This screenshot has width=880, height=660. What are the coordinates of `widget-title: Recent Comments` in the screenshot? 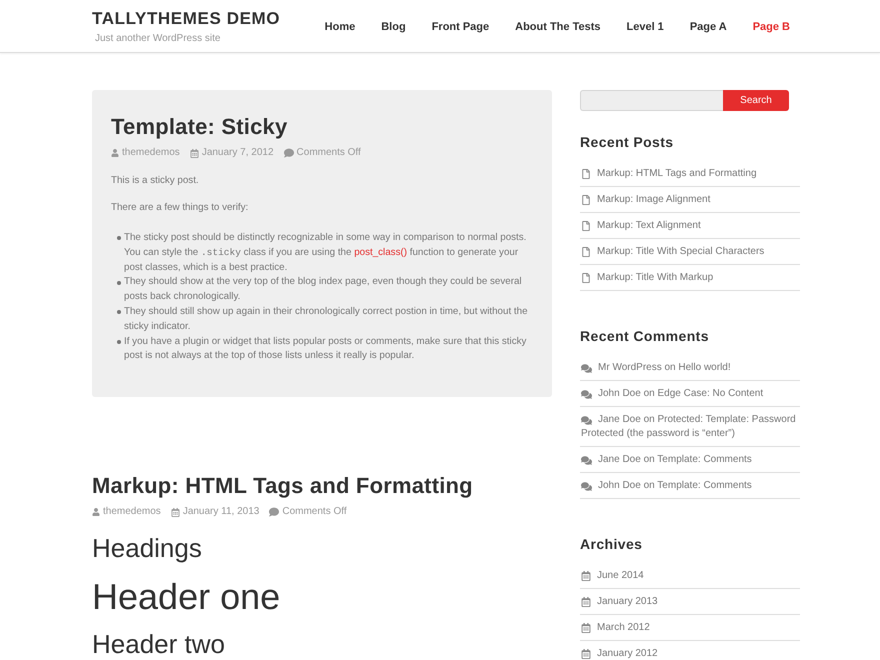 It's located at (644, 336).